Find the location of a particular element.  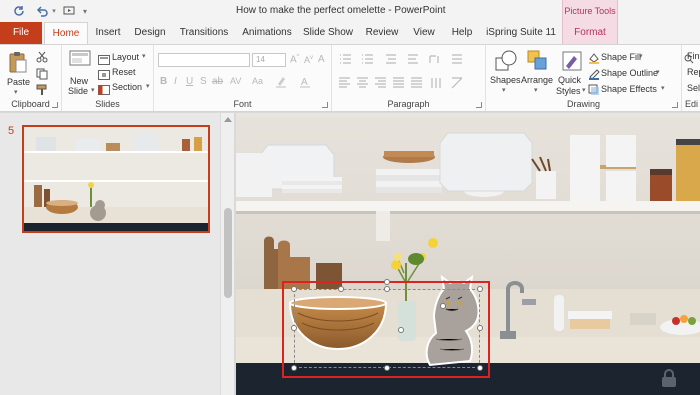

arrange-icon is located at coordinates (538, 63).